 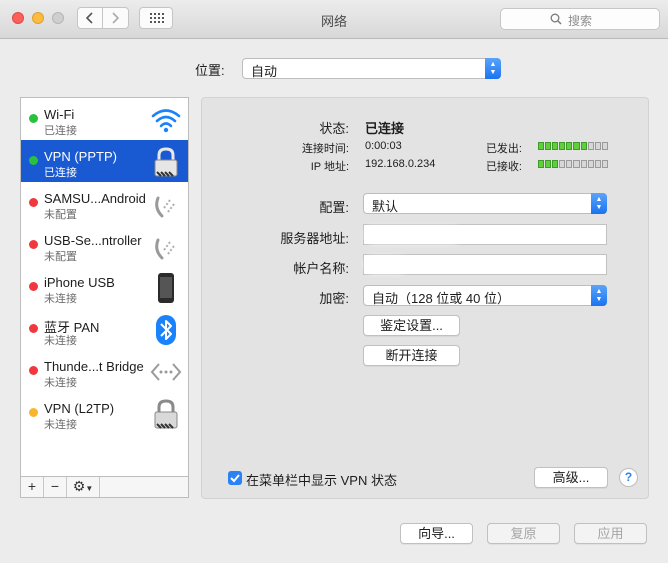 What do you see at coordinates (485, 264) in the screenshot?
I see `account-name-field` at bounding box center [485, 264].